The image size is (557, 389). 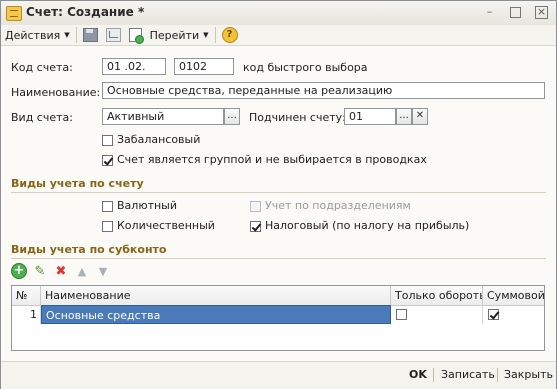 What do you see at coordinates (42, 117) in the screenshot?
I see `type-label: Вид счета:` at bounding box center [42, 117].